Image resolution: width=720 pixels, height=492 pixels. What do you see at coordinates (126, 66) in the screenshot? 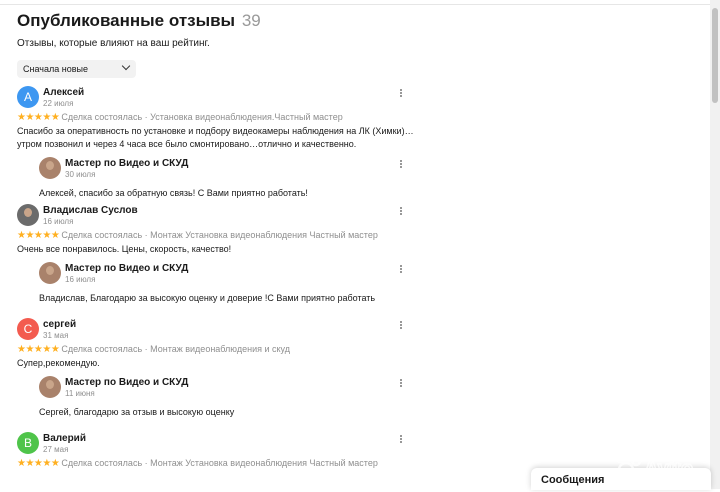
I see `chevron-down-icon` at bounding box center [126, 66].